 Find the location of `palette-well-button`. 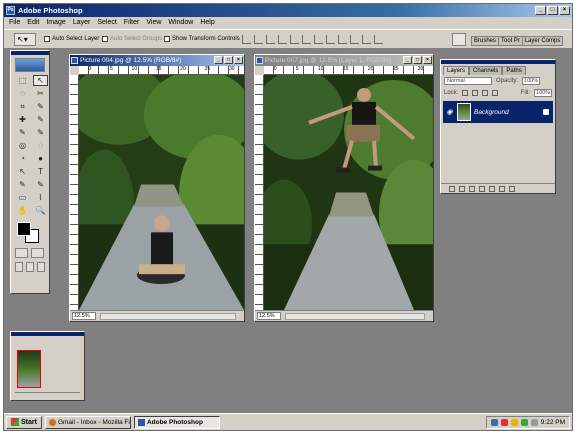

palette-well-button is located at coordinates (459, 39).